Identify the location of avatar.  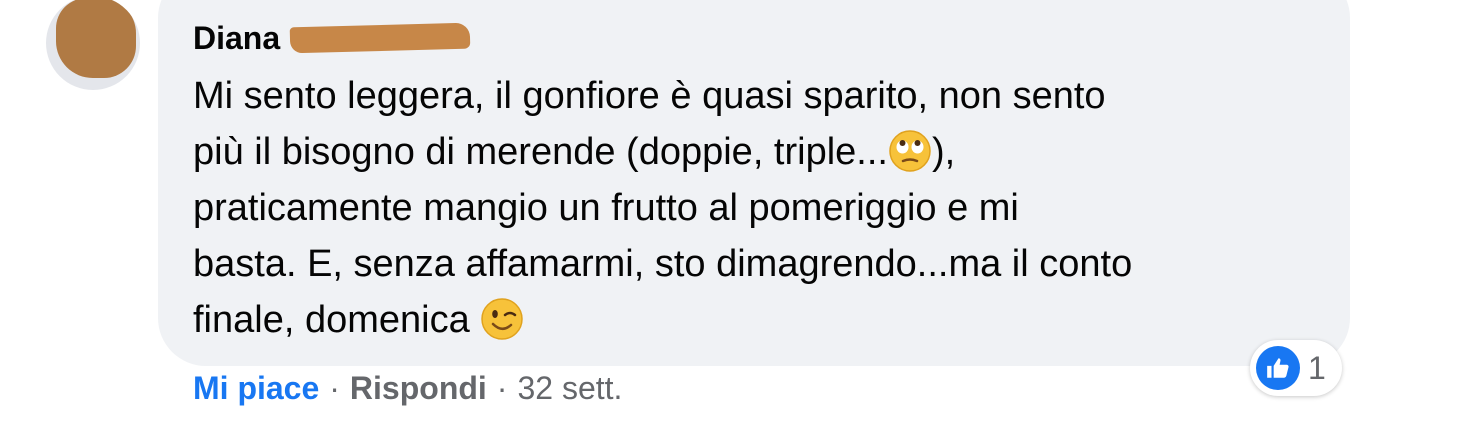
(93, 45).